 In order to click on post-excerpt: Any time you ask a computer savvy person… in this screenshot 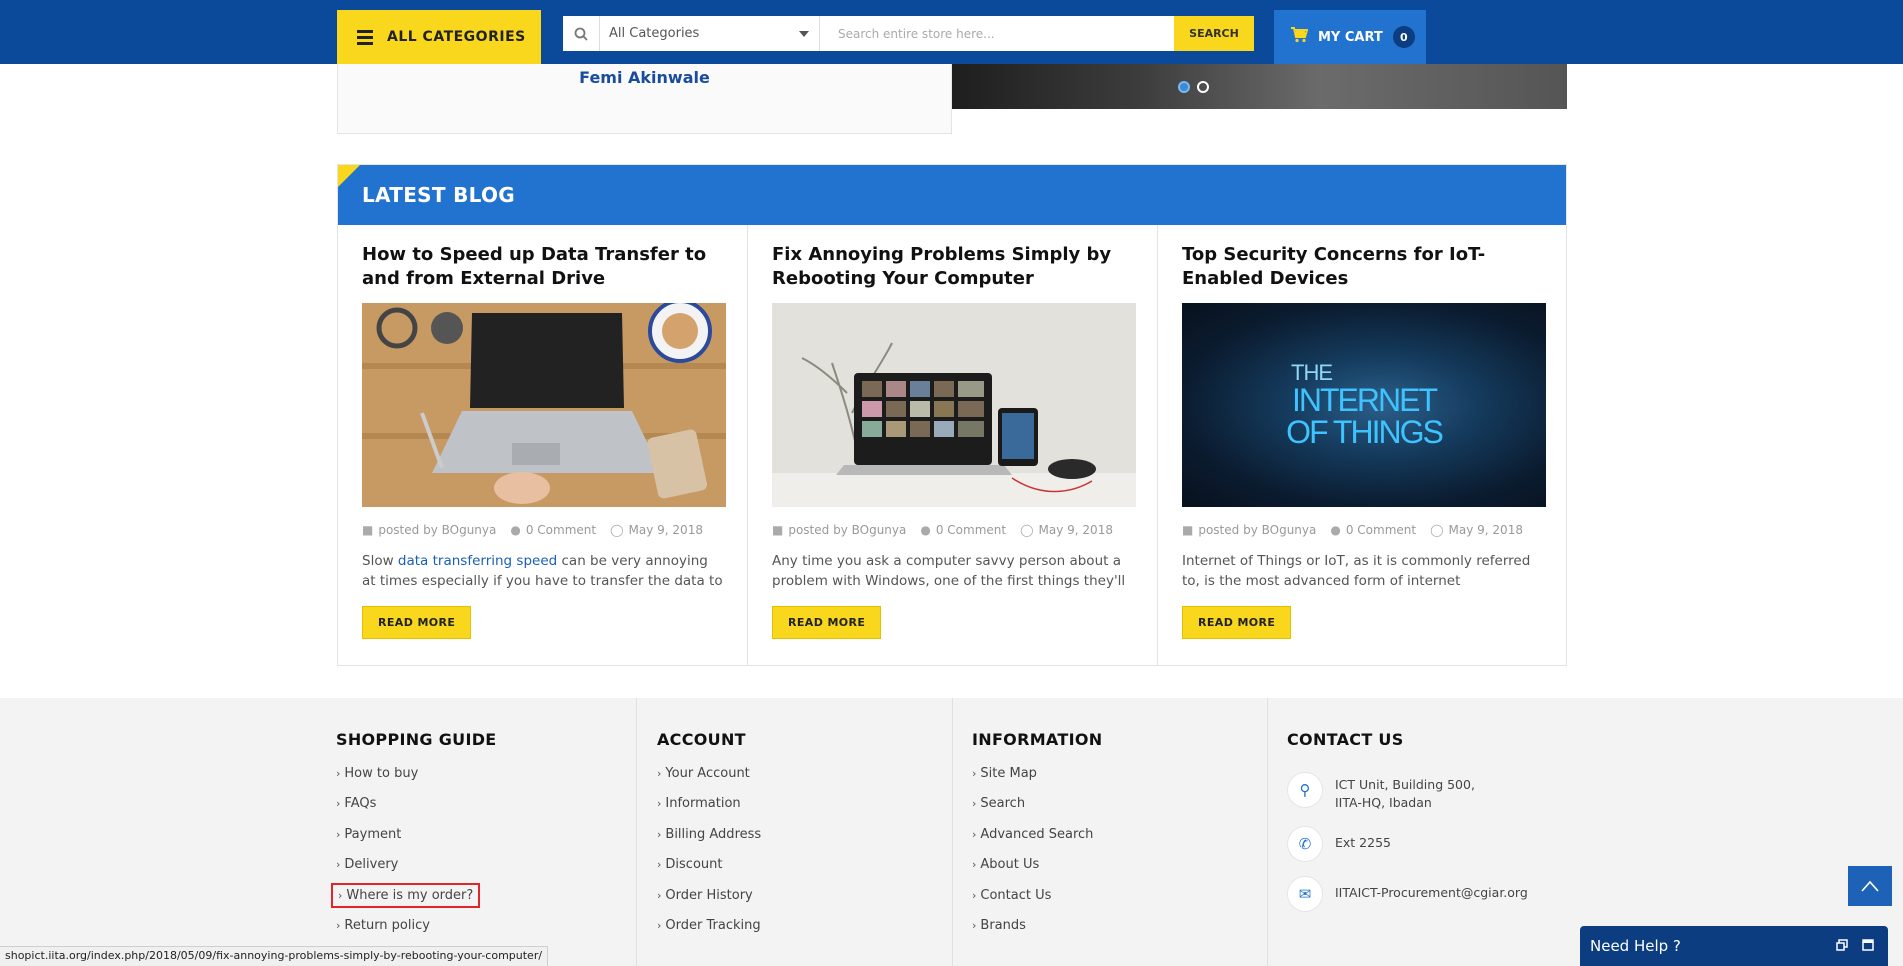, I will do `click(949, 571)`.